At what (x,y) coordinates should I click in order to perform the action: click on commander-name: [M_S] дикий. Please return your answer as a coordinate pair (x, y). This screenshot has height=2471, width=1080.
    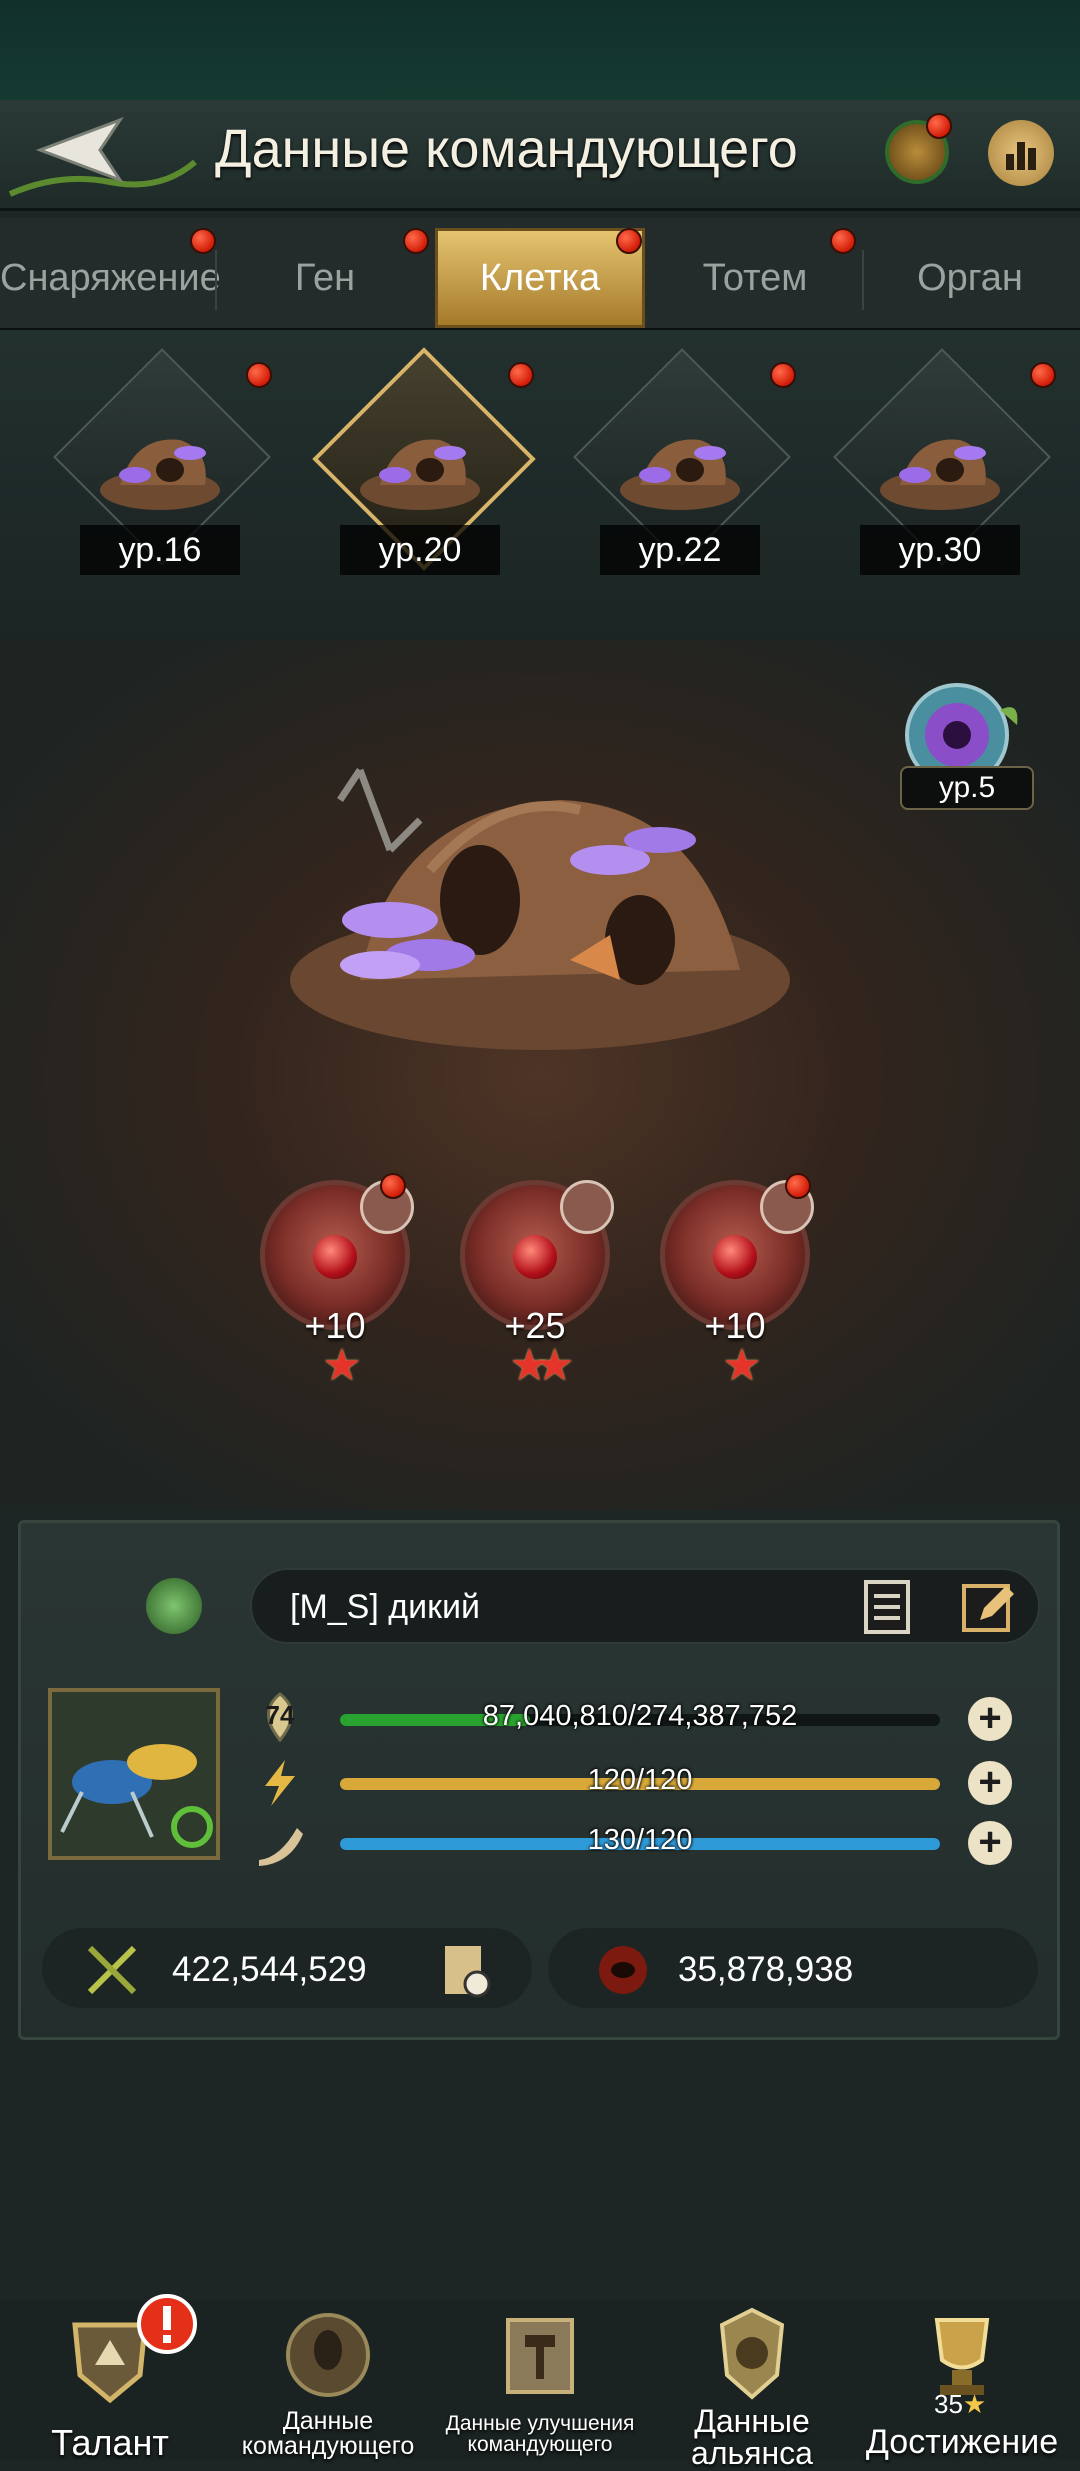
    Looking at the image, I should click on (385, 1607).